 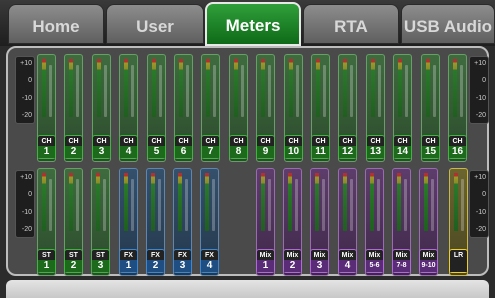 I want to click on meter-strip-channel-2: CH 2, so click(x=73, y=108).